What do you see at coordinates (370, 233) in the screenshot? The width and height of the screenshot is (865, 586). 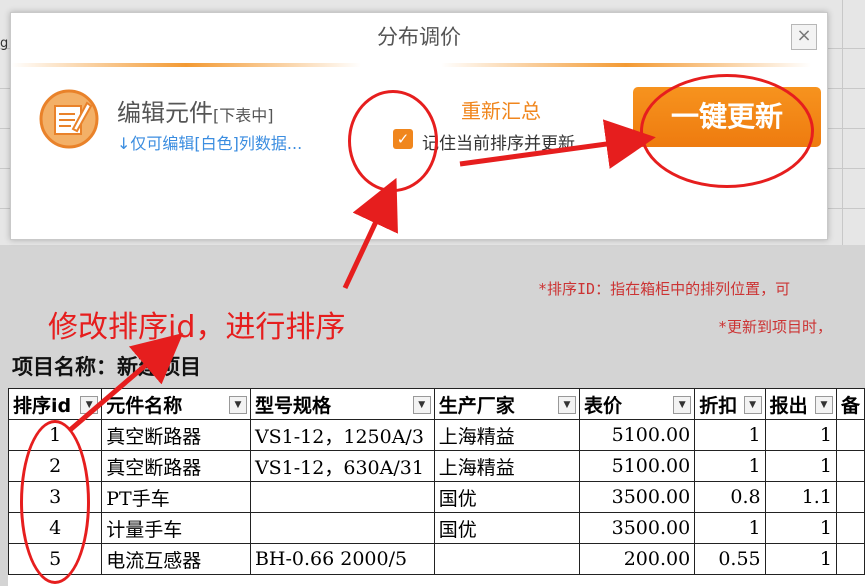 I see `arrow-to-checkbox` at bounding box center [370, 233].